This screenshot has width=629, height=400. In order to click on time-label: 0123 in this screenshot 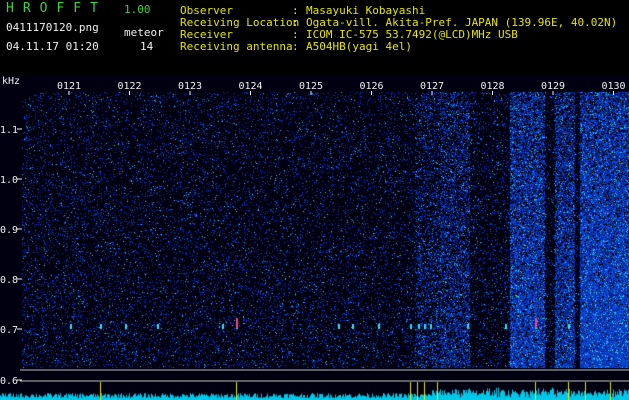, I will do `click(190, 86)`.